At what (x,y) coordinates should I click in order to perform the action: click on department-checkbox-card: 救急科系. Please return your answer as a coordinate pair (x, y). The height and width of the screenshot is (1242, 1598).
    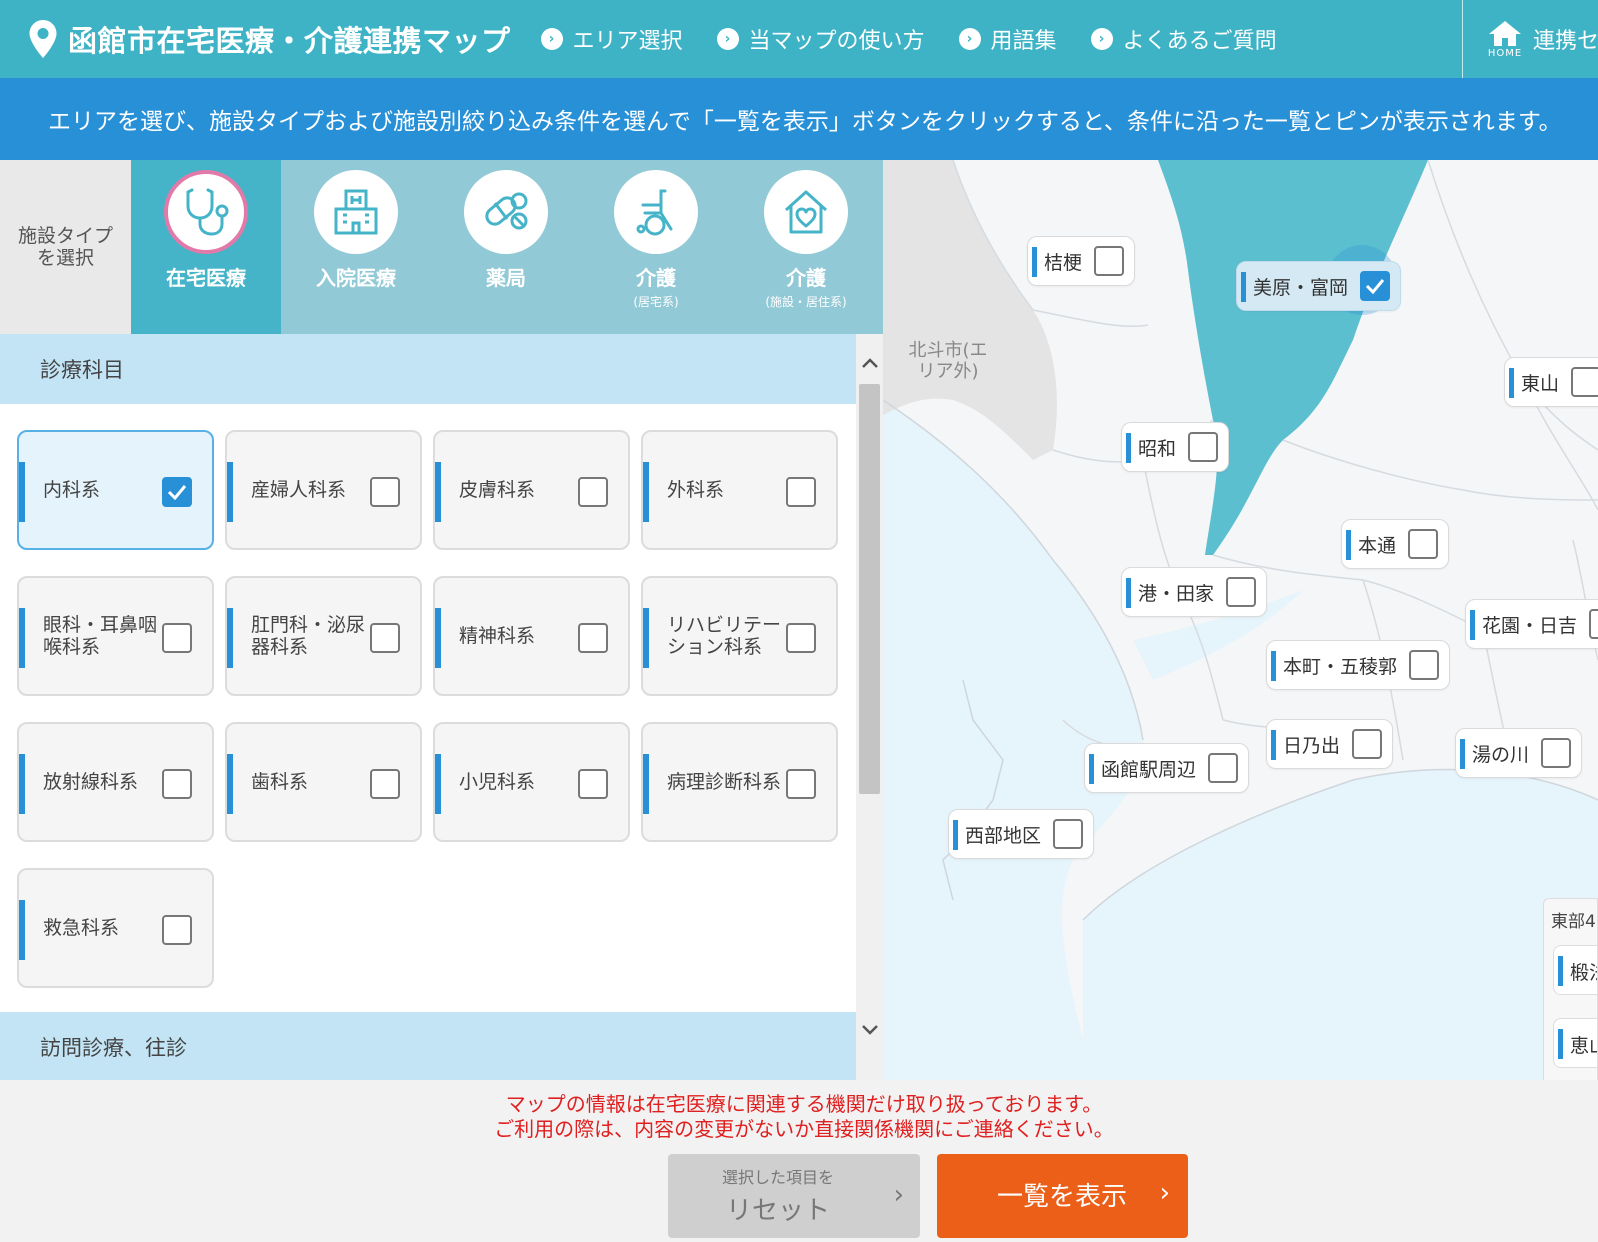
    Looking at the image, I should click on (115, 928).